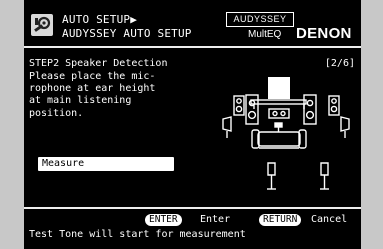  What do you see at coordinates (215, 219) in the screenshot?
I see `enter-label: Enter` at bounding box center [215, 219].